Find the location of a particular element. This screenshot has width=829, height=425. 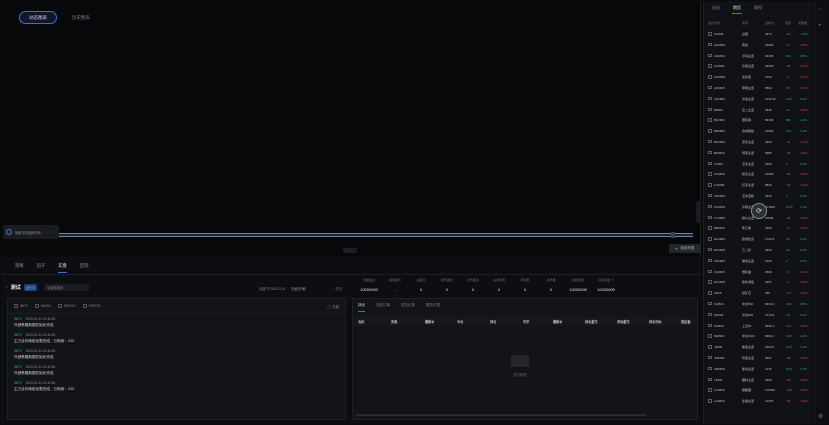

watchlist-row: AG2604 沪锌主连 29195 154 0.5% is located at coordinates (759, 56).